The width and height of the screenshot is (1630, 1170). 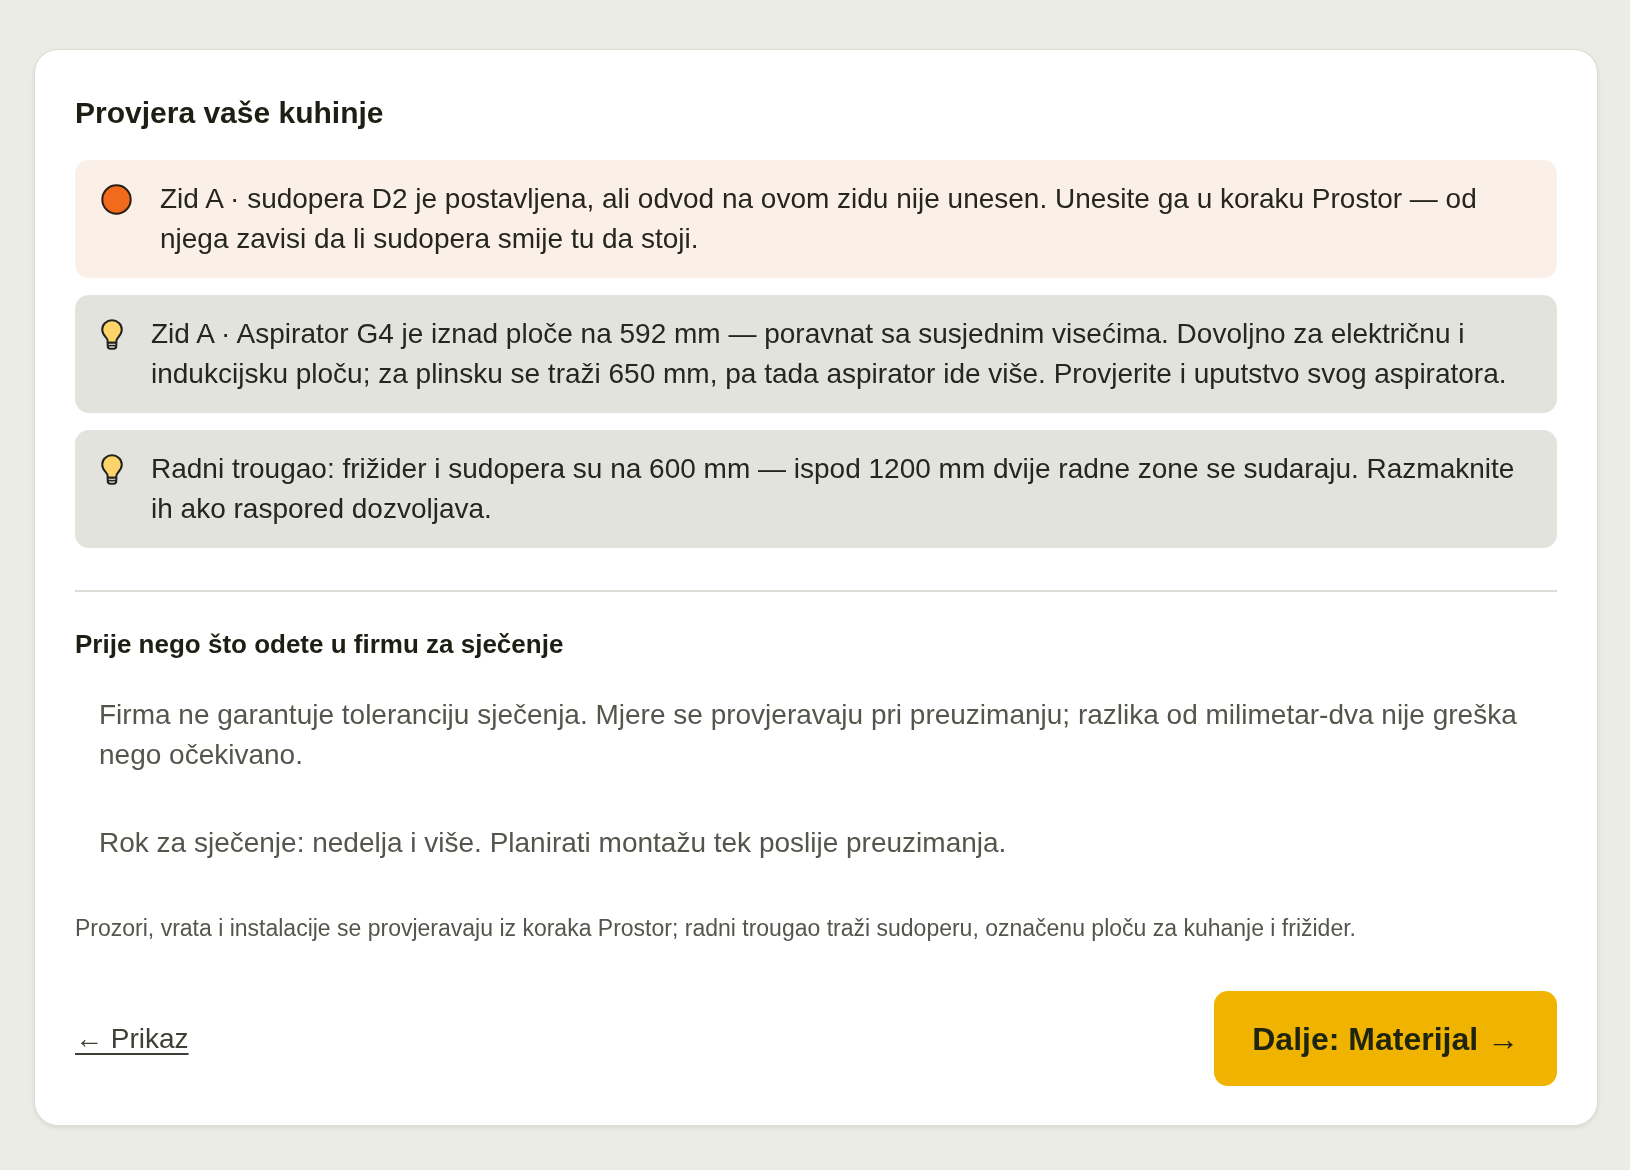 What do you see at coordinates (553, 843) in the screenshot?
I see `info-paragraph: Rok za sječenje: nedelja i više. Planirati montažu tek poslije preuzimanja.` at bounding box center [553, 843].